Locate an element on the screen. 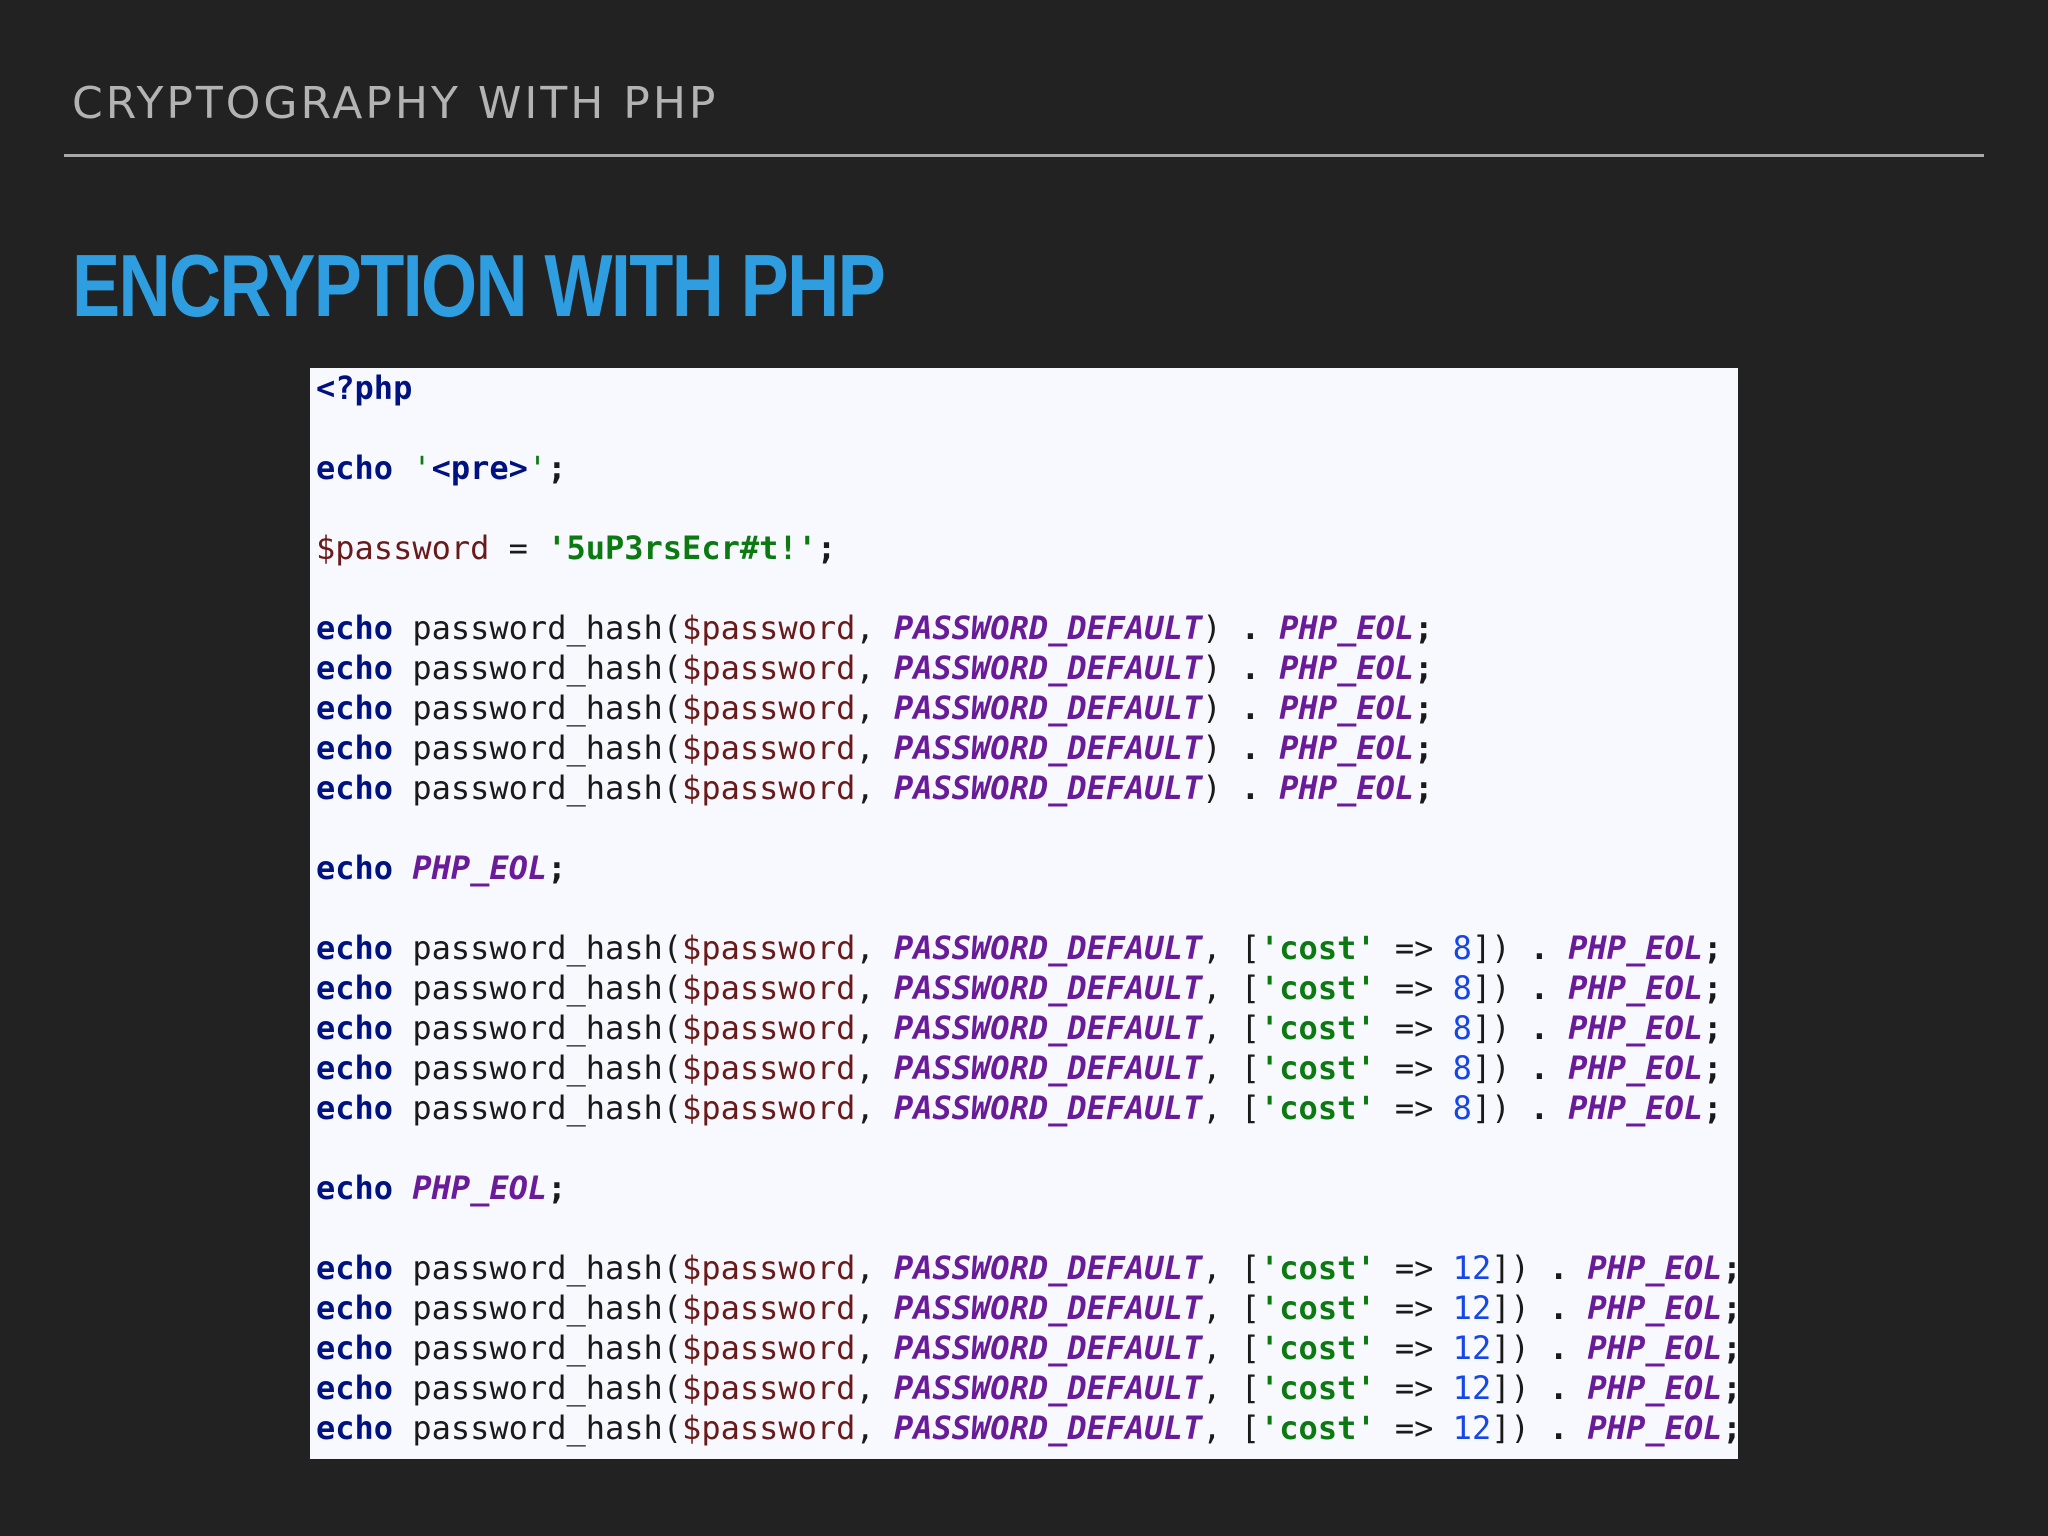 Image resolution: width=2048 pixels, height=1536 pixels. code-line: echo PHP_EOL; is located at coordinates (1027, 868).